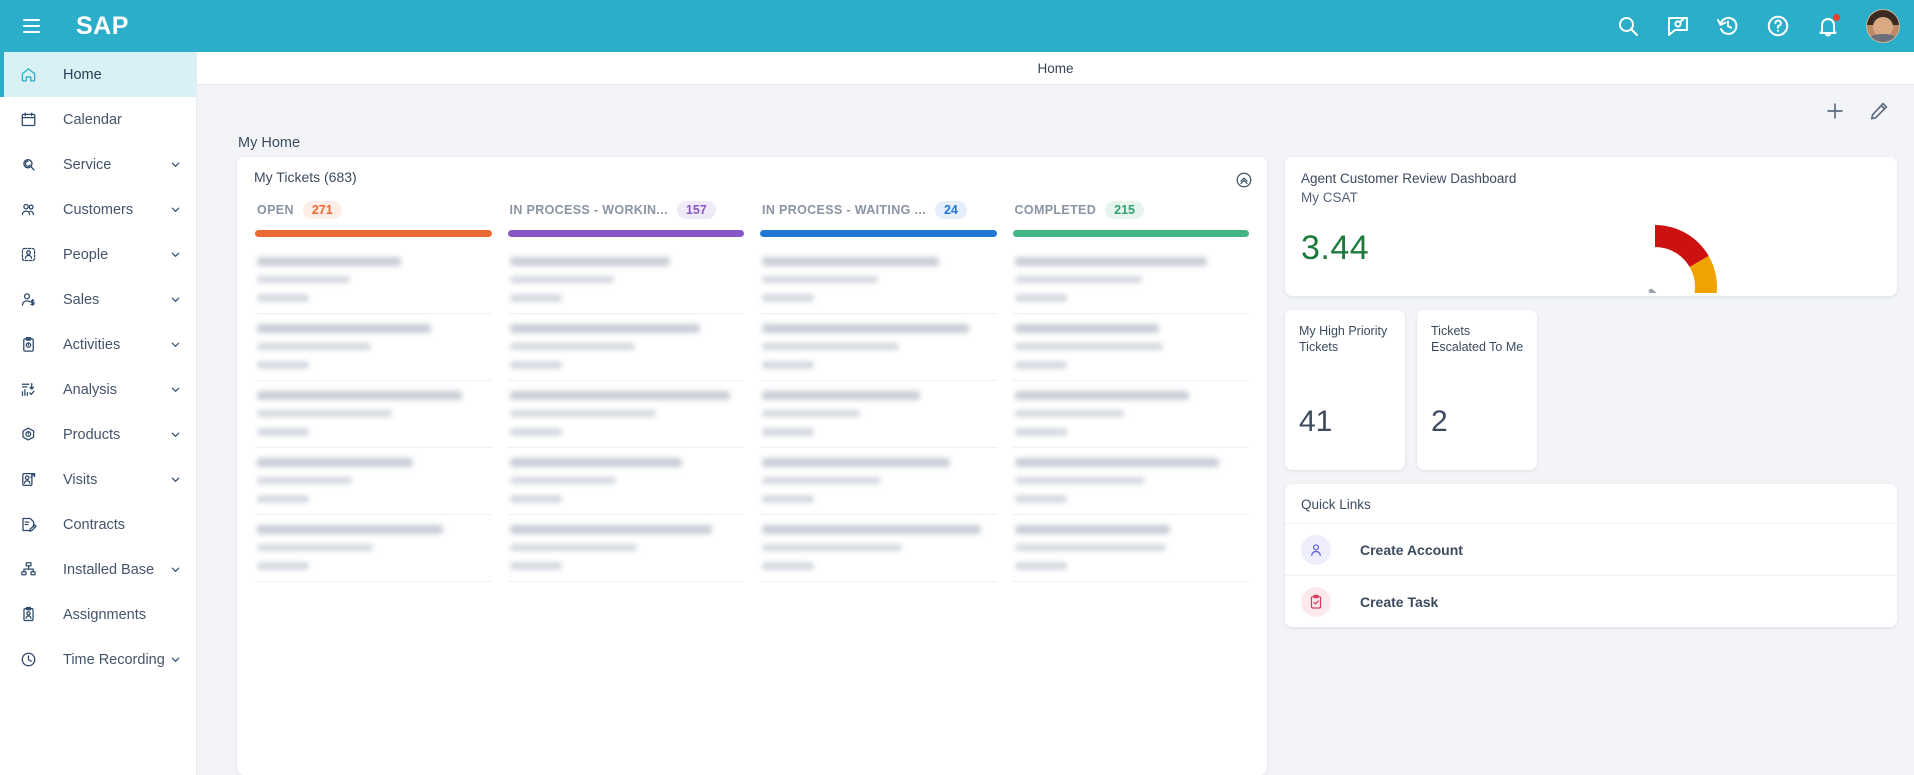 This screenshot has height=775, width=1914. Describe the element at coordinates (28, 660) in the screenshot. I see `time-recording-icon` at that location.